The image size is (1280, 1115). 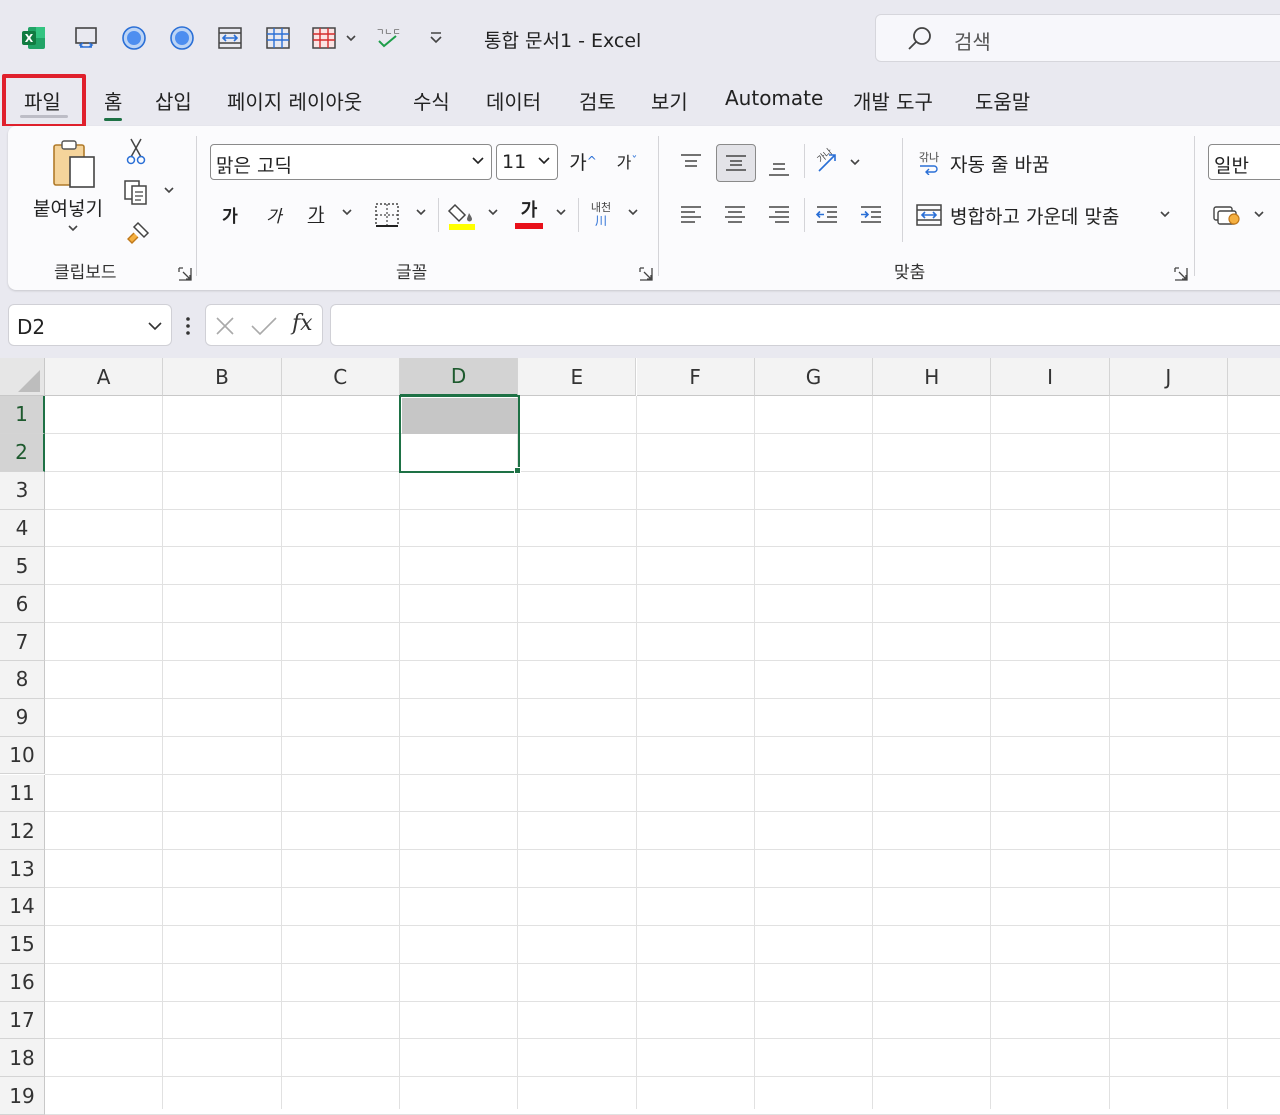 I want to click on row-header-10: 10, so click(x=22, y=755).